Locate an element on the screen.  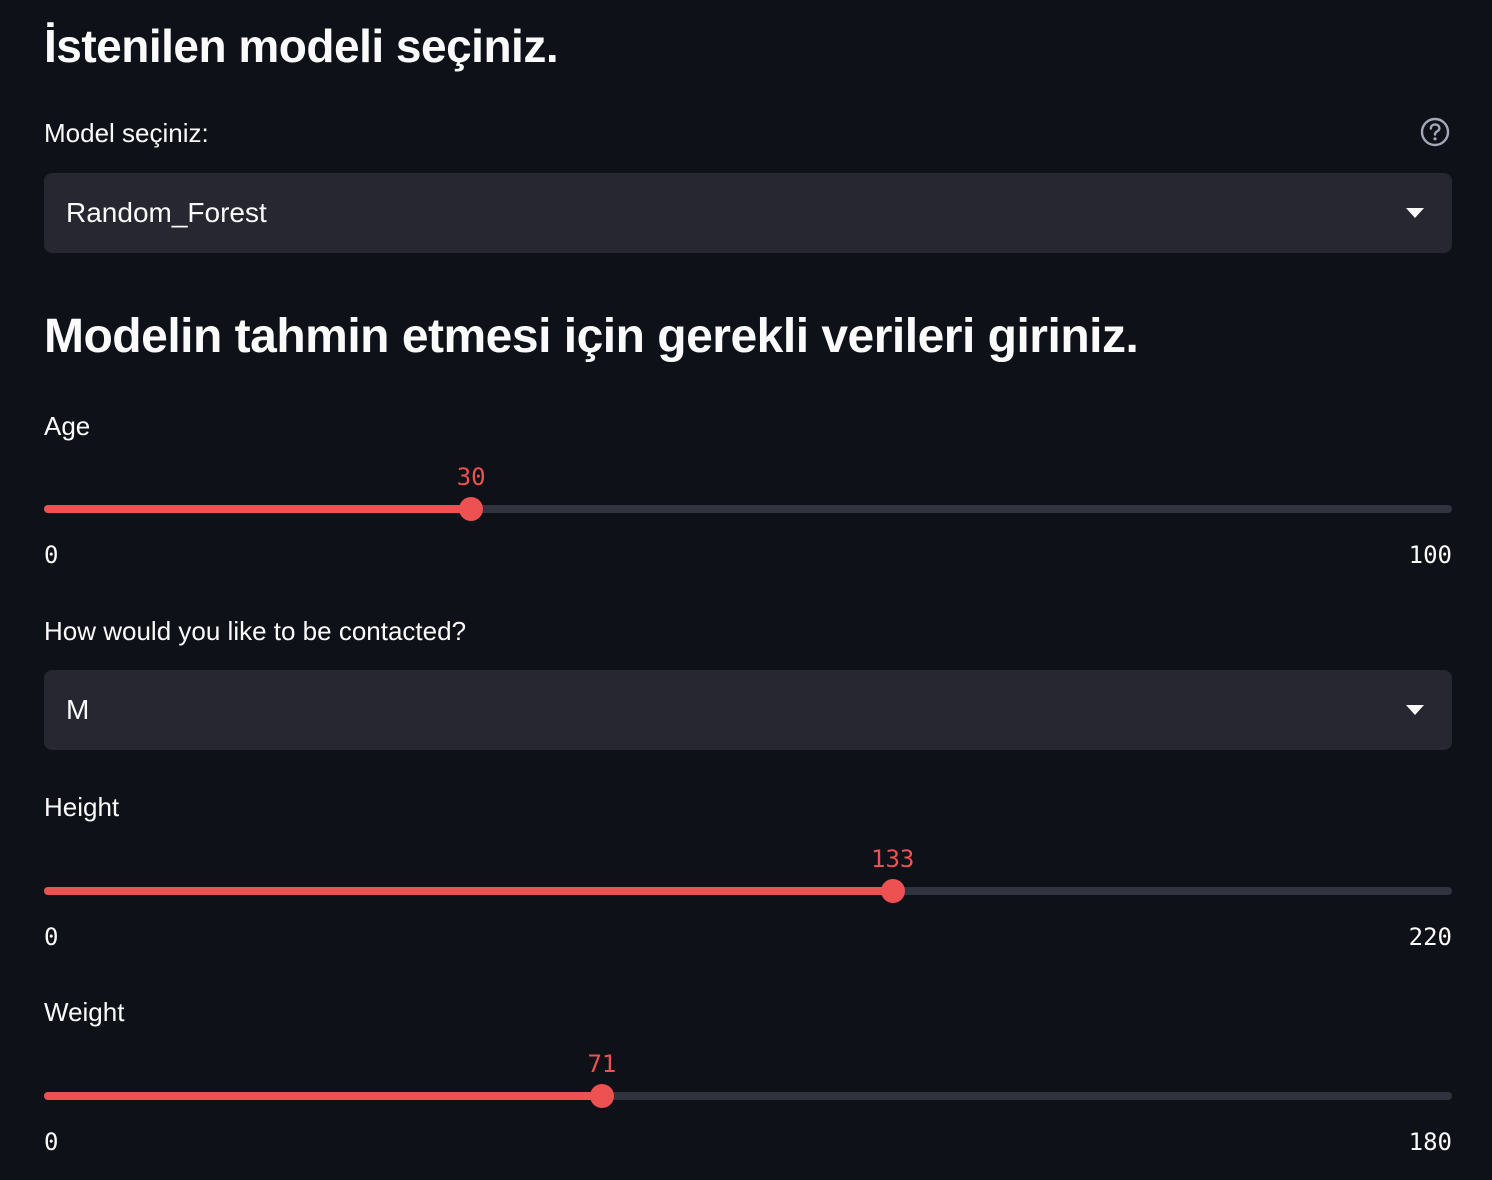
slider-value: 133 is located at coordinates (893, 859).